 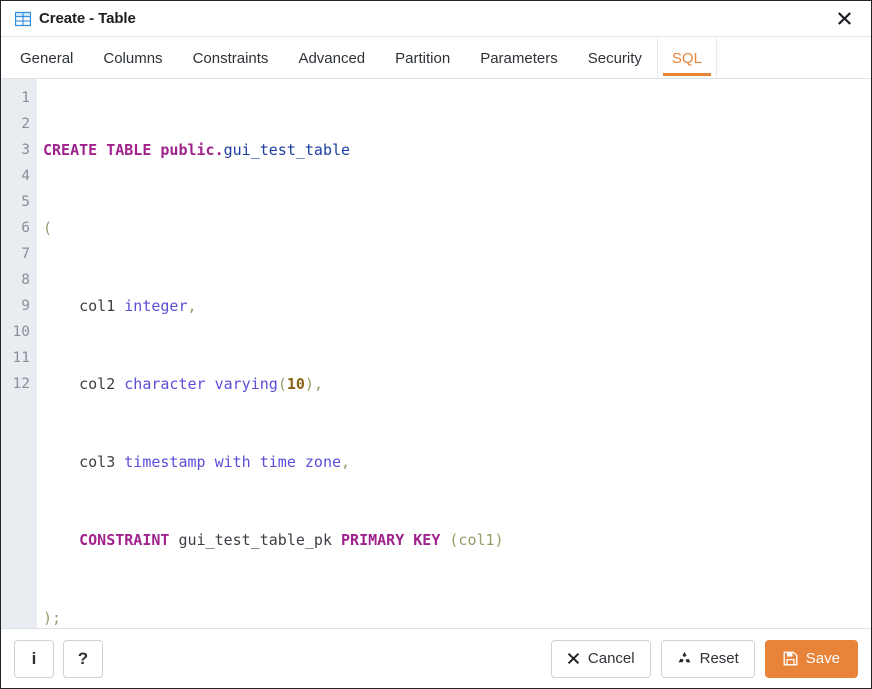 I want to click on dialog-footer: i ? Cancel Reset Save, so click(x=436, y=658).